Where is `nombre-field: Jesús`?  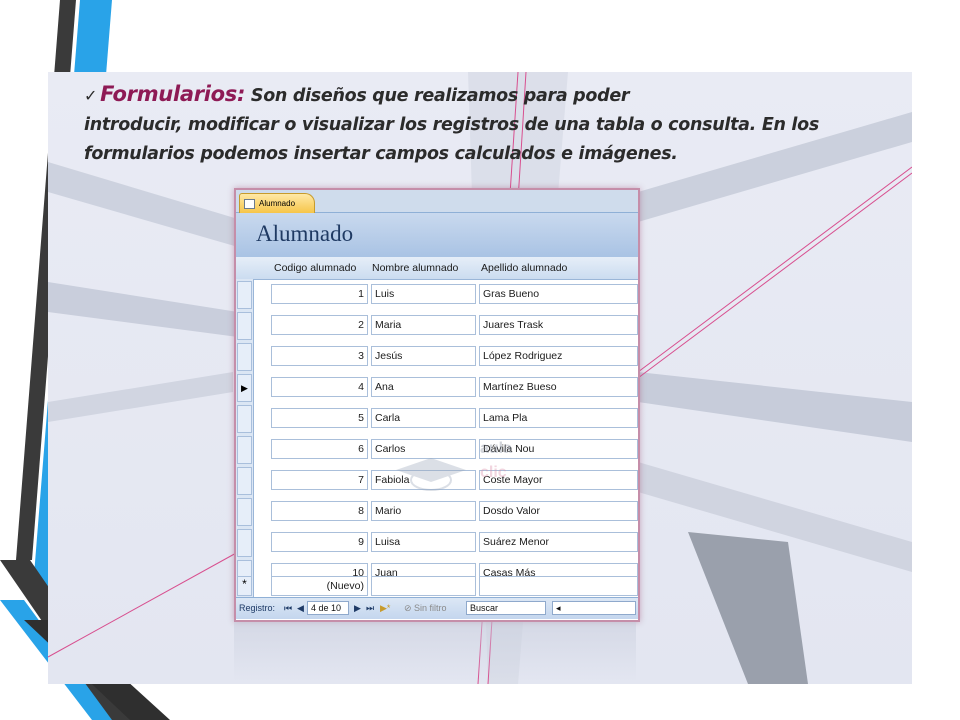
nombre-field: Jesús is located at coordinates (423, 356).